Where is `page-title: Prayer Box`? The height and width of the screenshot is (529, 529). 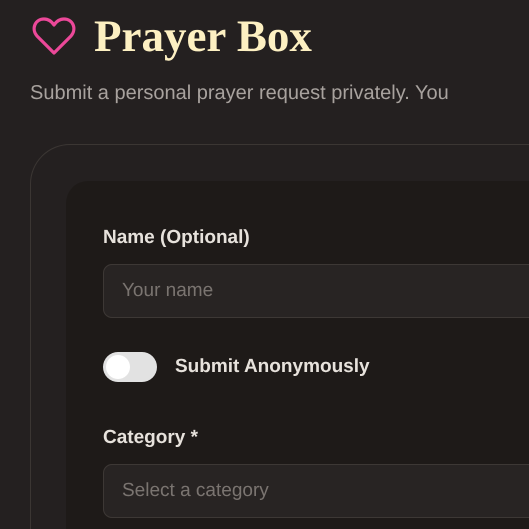 page-title: Prayer Box is located at coordinates (203, 36).